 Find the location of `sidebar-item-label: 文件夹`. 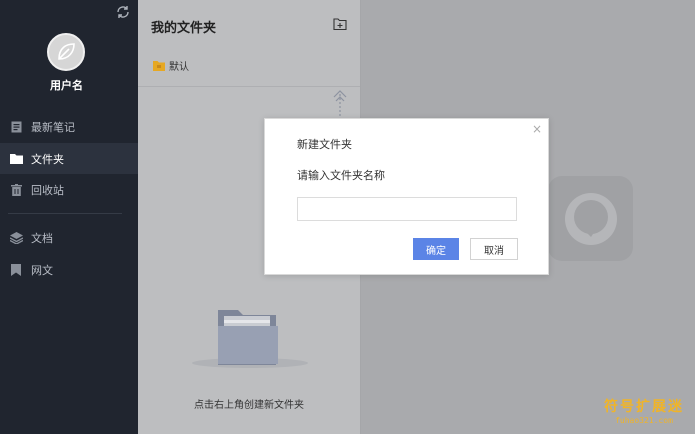

sidebar-item-label: 文件夹 is located at coordinates (47, 159).